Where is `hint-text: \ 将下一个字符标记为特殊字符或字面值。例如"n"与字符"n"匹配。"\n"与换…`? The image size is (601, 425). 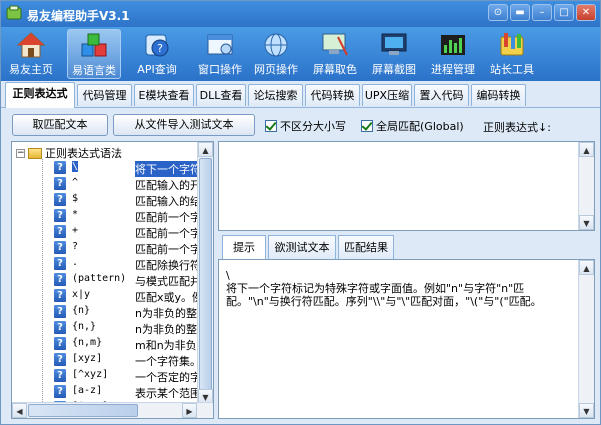
hint-text: \ 将下一个字符标记为特殊字符或字面值。例如"n"与字符"n"匹配。"\n"与换… is located at coordinates (384, 288).